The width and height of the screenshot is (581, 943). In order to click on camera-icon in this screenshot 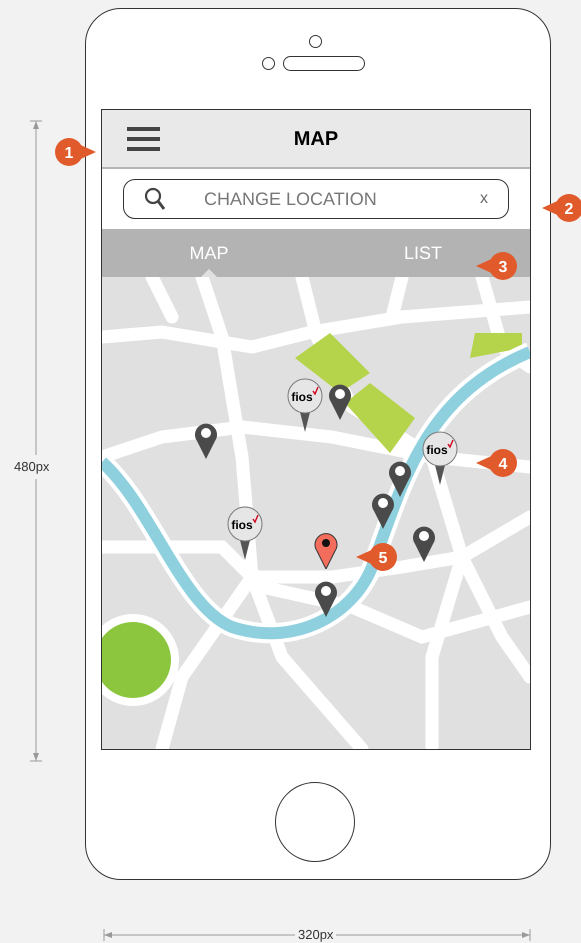, I will do `click(315, 41)`.